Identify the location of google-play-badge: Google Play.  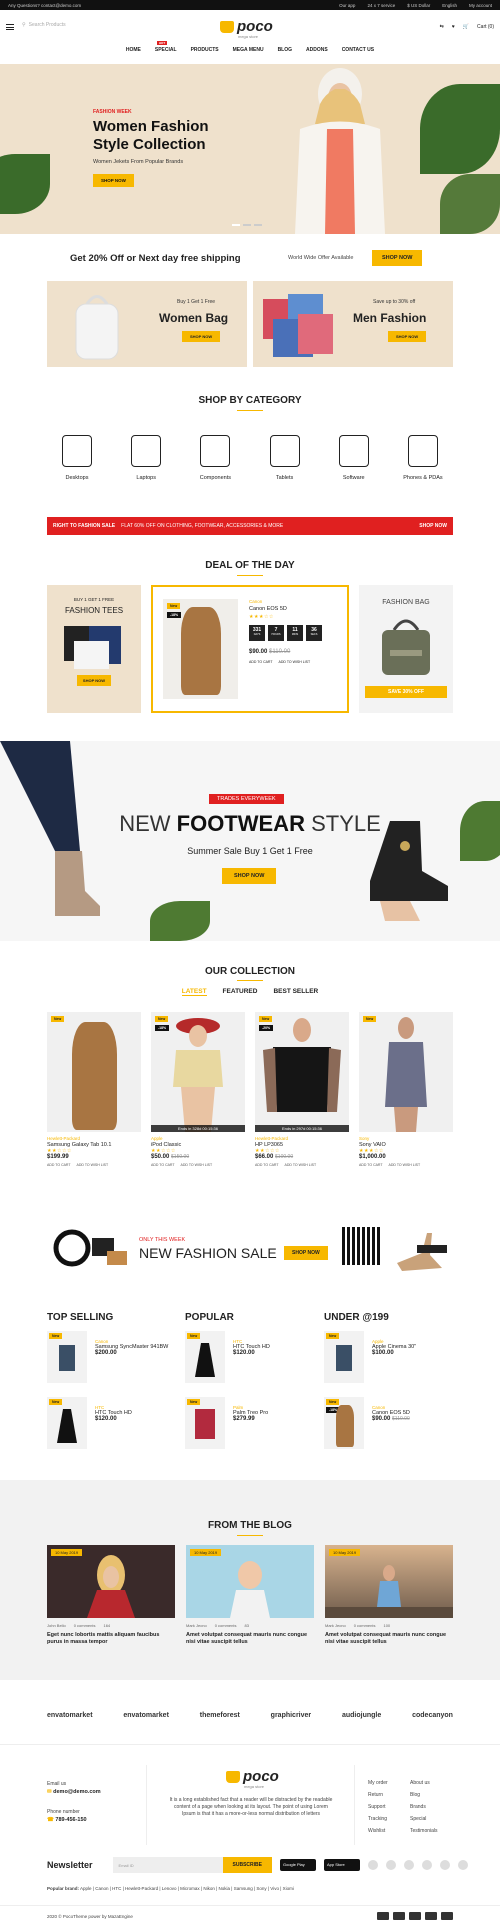
(297, 1865).